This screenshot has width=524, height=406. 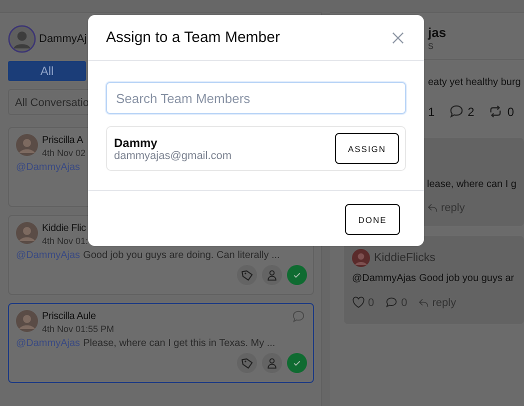 I want to click on dialog-title: Assign to a Team Member, so click(x=193, y=37).